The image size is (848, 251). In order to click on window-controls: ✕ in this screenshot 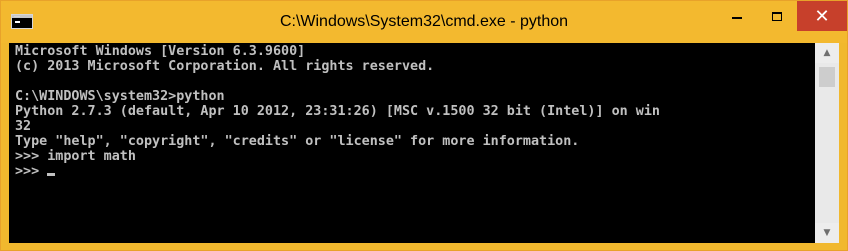, I will do `click(782, 16)`.